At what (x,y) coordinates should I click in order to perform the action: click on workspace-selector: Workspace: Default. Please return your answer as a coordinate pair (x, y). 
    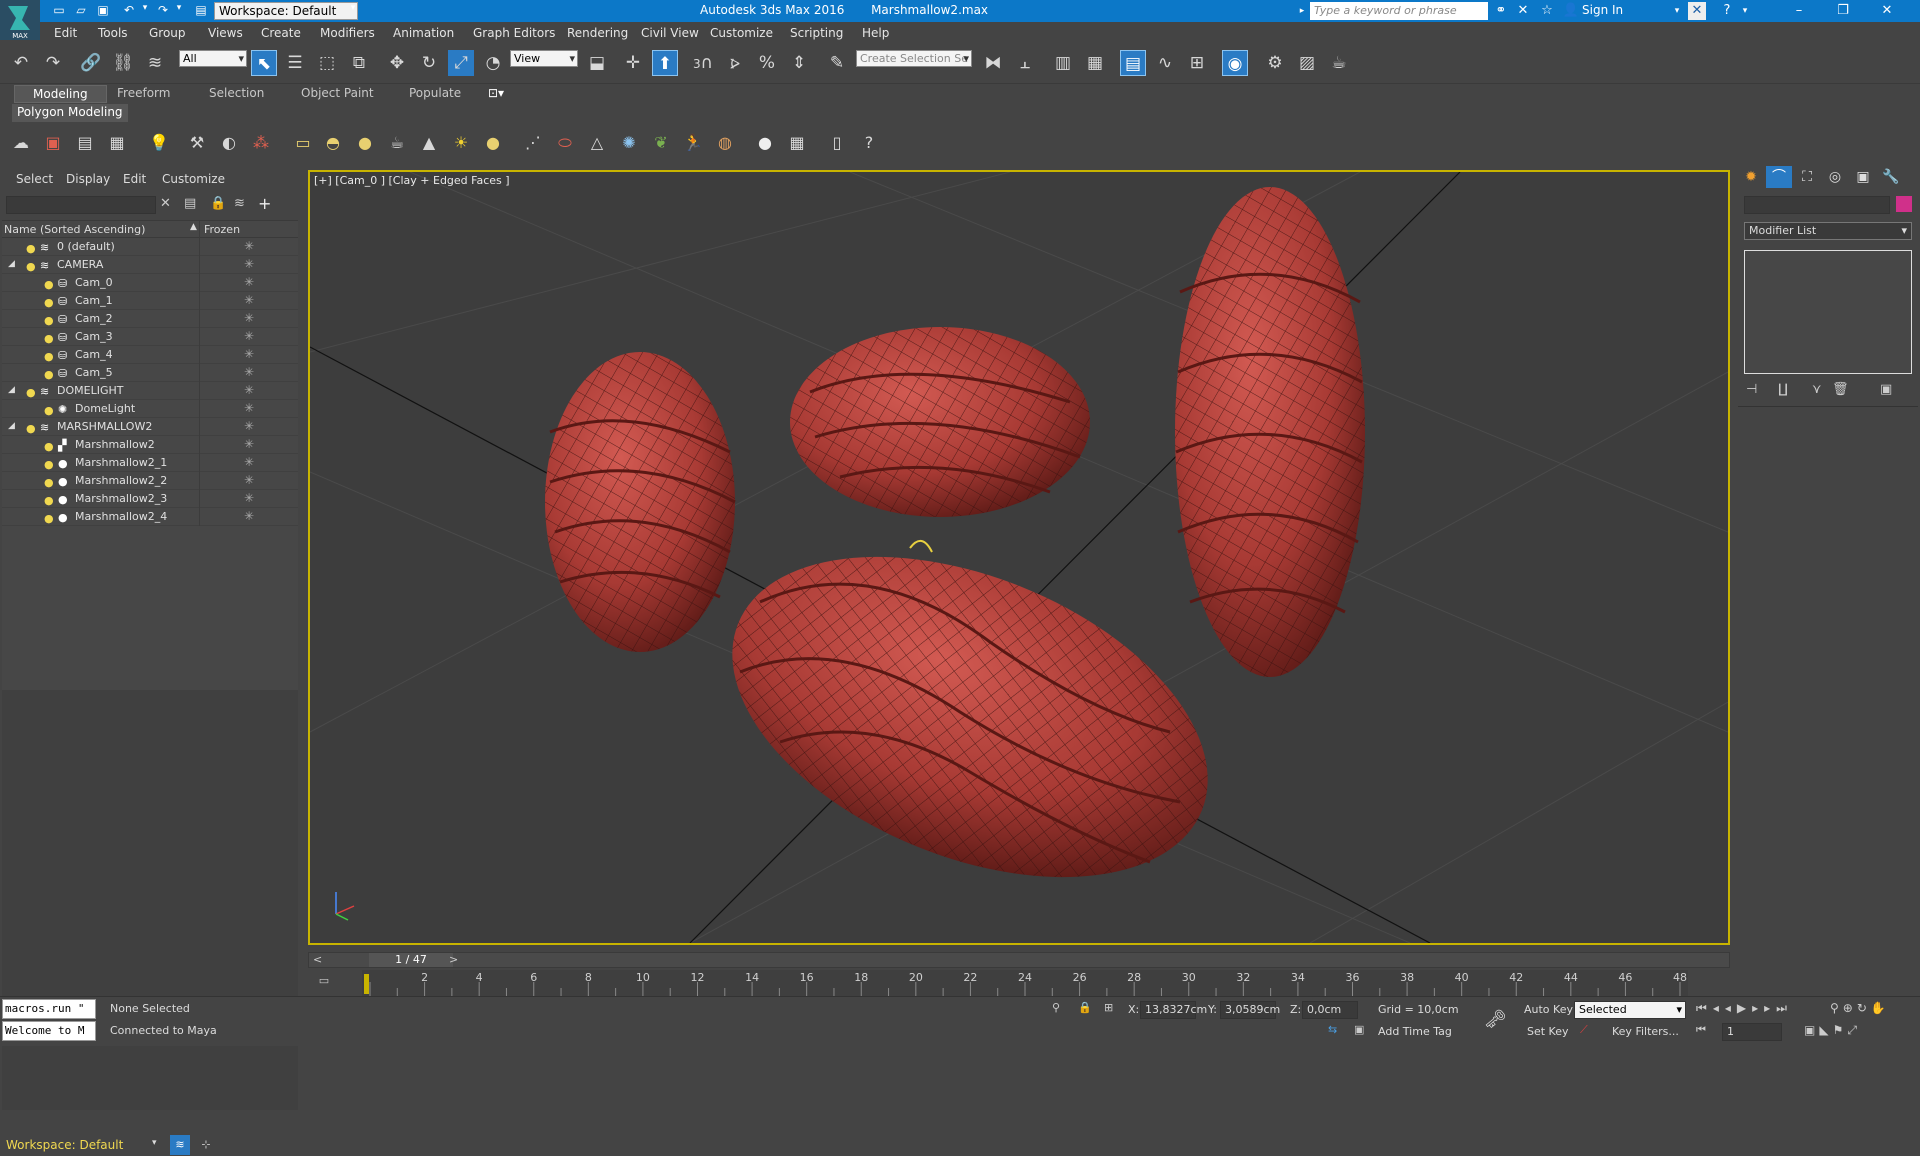
    Looking at the image, I should click on (286, 11).